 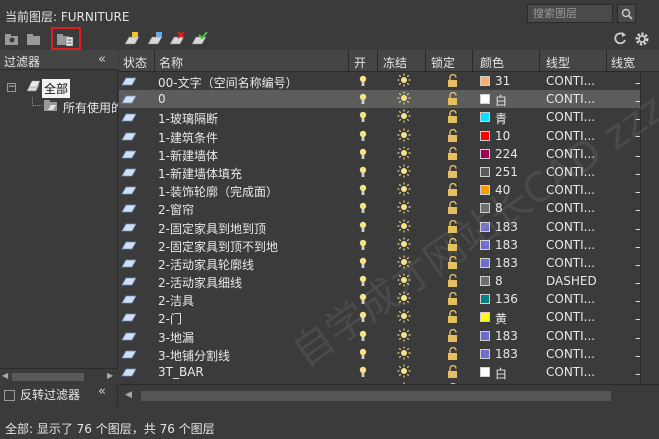 What do you see at coordinates (571, 281) in the screenshot?
I see `layer-linetype: DASHED` at bounding box center [571, 281].